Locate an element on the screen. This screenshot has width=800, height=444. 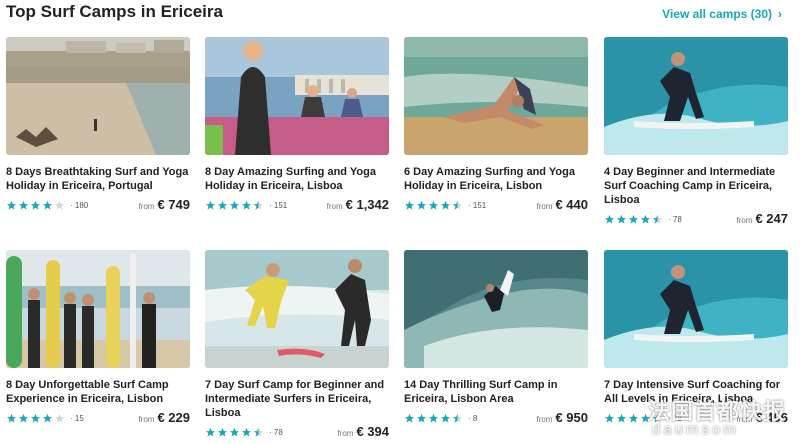
camp-meta: · 180 from € 749 is located at coordinates (98, 207).